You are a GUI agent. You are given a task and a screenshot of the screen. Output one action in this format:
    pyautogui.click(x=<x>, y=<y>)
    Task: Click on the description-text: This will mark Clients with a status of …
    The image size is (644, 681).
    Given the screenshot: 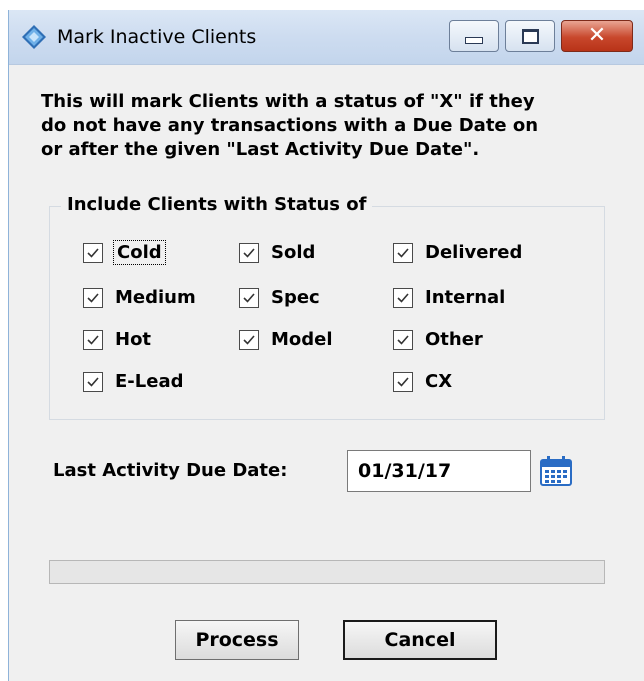 What is the action you would take?
    pyautogui.click(x=341, y=126)
    